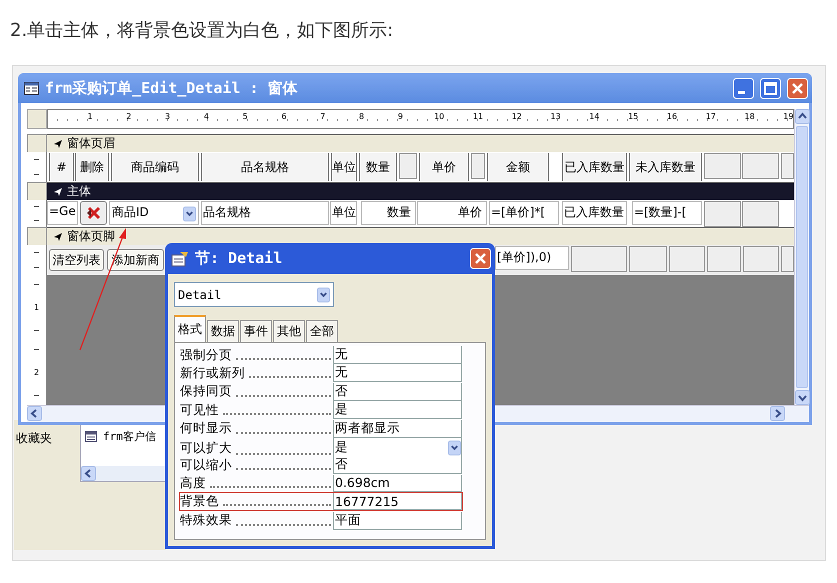 This screenshot has height=583, width=837. I want to click on combo-text: 商品ID, so click(130, 212).